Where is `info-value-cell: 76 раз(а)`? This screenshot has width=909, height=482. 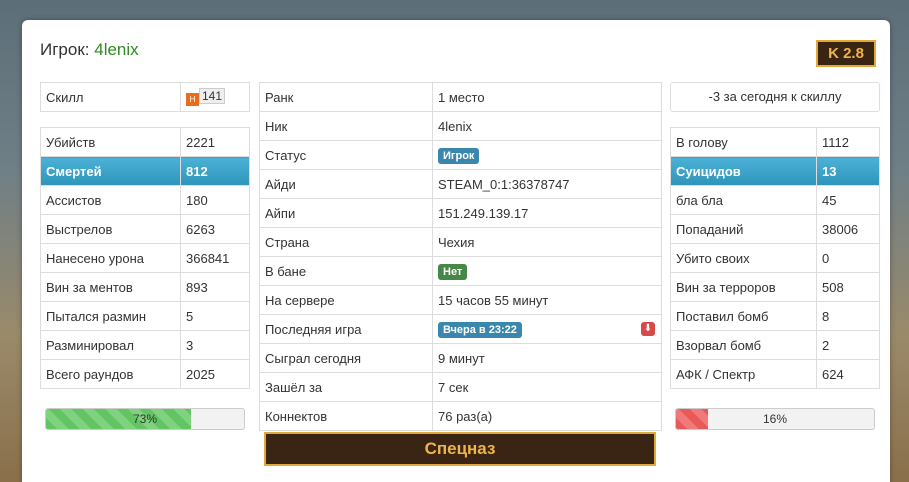 info-value-cell: 76 раз(а) is located at coordinates (547, 416).